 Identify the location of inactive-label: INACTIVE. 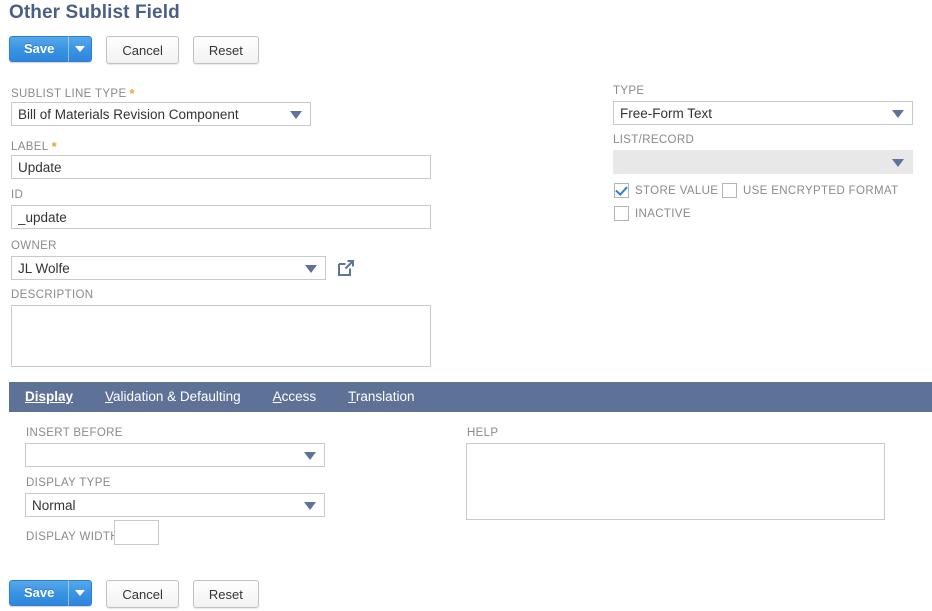
(663, 213).